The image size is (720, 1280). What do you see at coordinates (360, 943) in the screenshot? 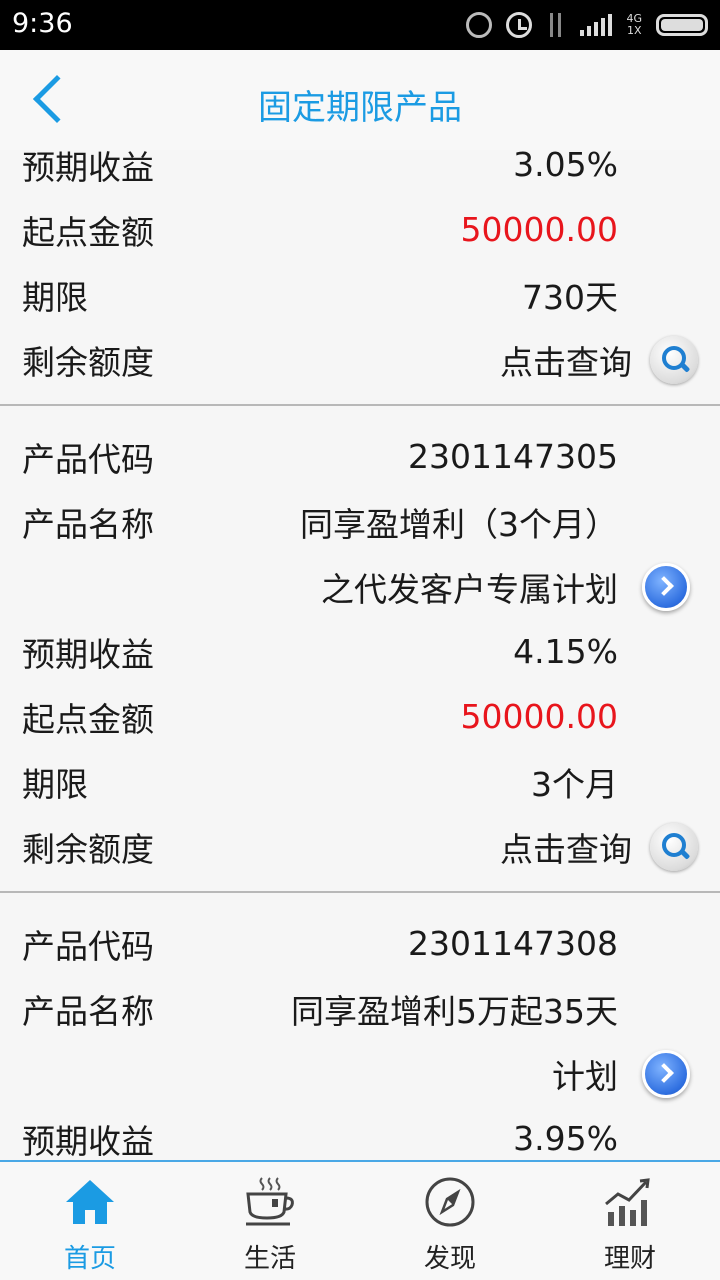
I see `code-row: 产品代码 2301147308` at bounding box center [360, 943].